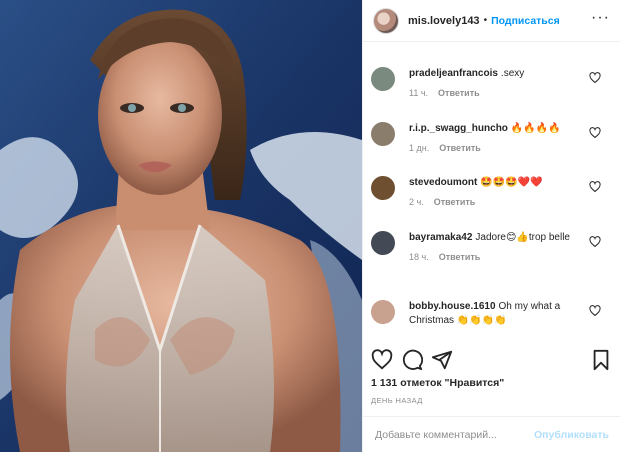  What do you see at coordinates (410, 46) in the screenshot?
I see `scrolled-ghost-line` at bounding box center [410, 46].